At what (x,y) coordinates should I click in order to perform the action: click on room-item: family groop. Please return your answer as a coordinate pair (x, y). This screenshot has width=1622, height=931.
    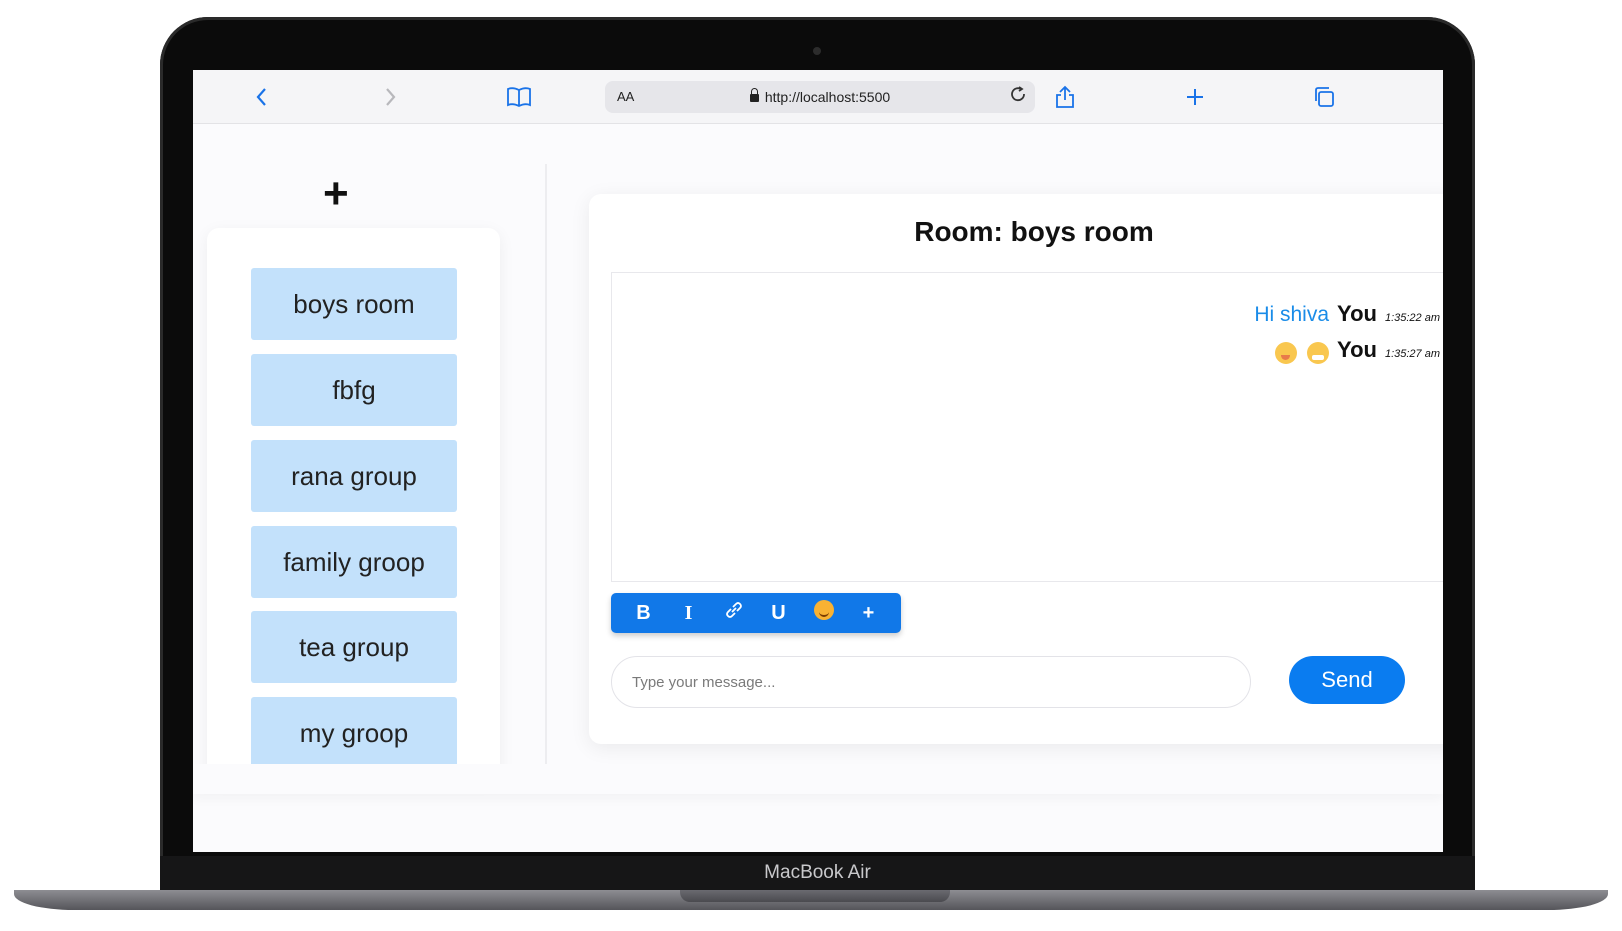
    Looking at the image, I should click on (354, 562).